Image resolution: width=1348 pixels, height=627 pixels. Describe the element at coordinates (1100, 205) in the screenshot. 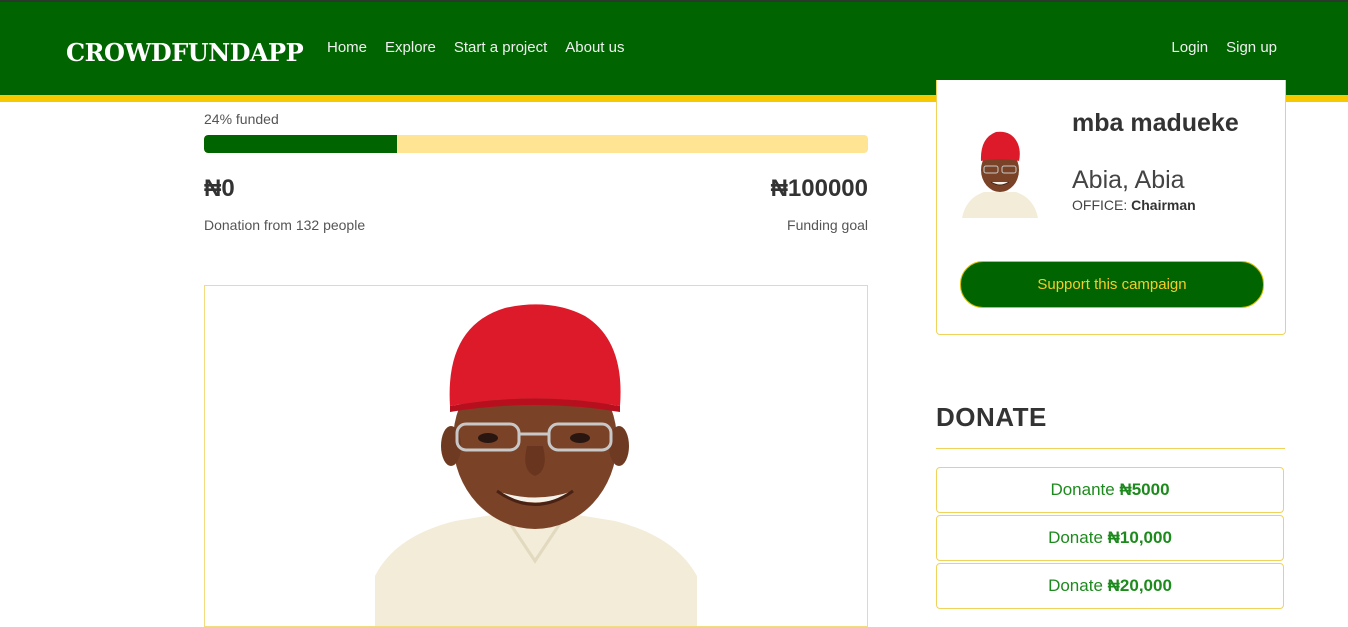

I see `office-label: OFFICE:` at that location.